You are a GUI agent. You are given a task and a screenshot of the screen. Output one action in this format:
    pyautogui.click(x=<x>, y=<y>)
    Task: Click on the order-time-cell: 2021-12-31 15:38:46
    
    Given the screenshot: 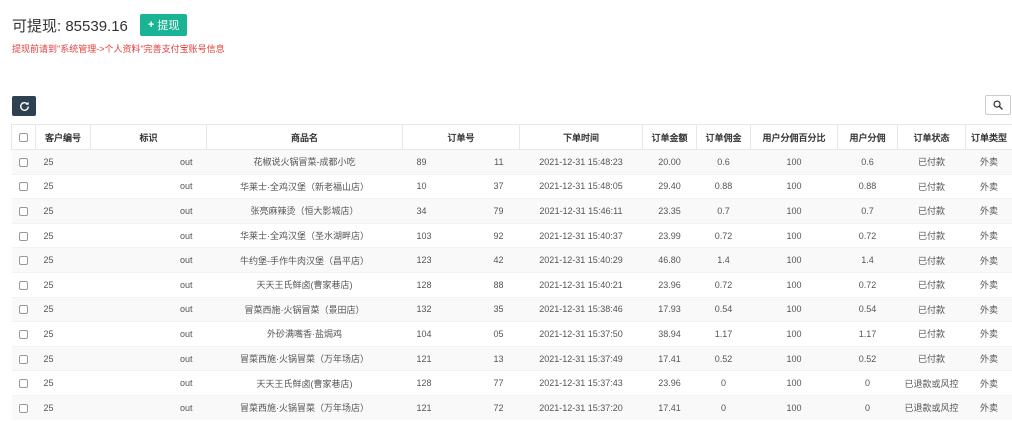 What is the action you would take?
    pyautogui.click(x=581, y=309)
    